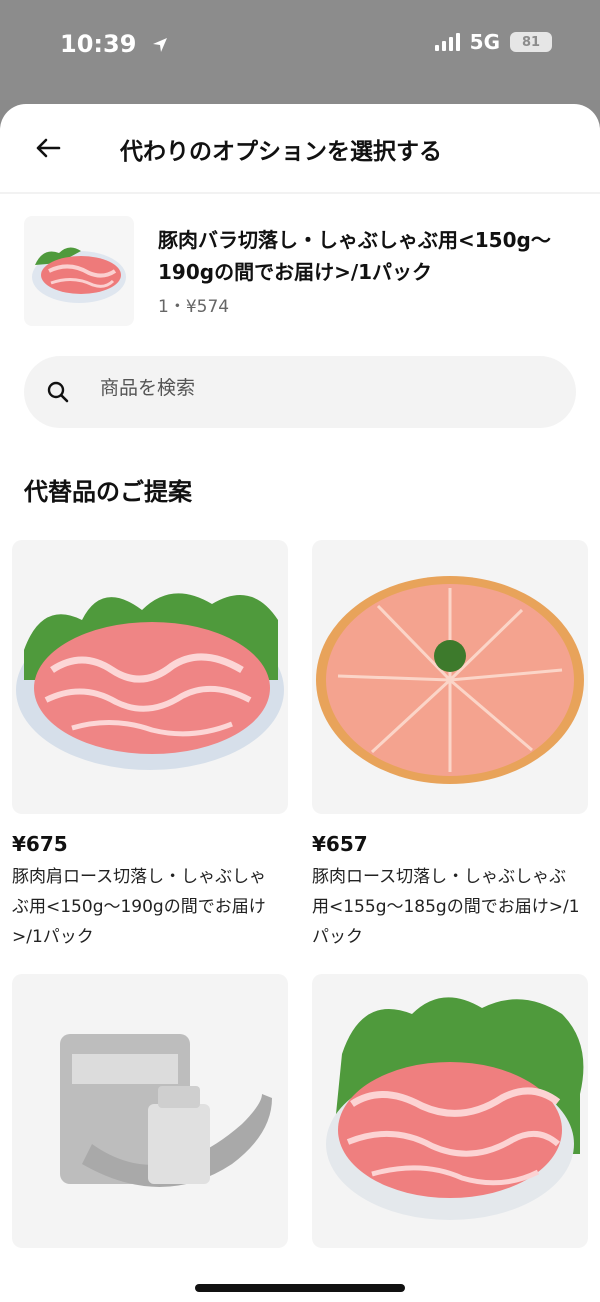 The height and width of the screenshot is (1302, 600). I want to click on section-title: 代替品のご提案, so click(108, 492).